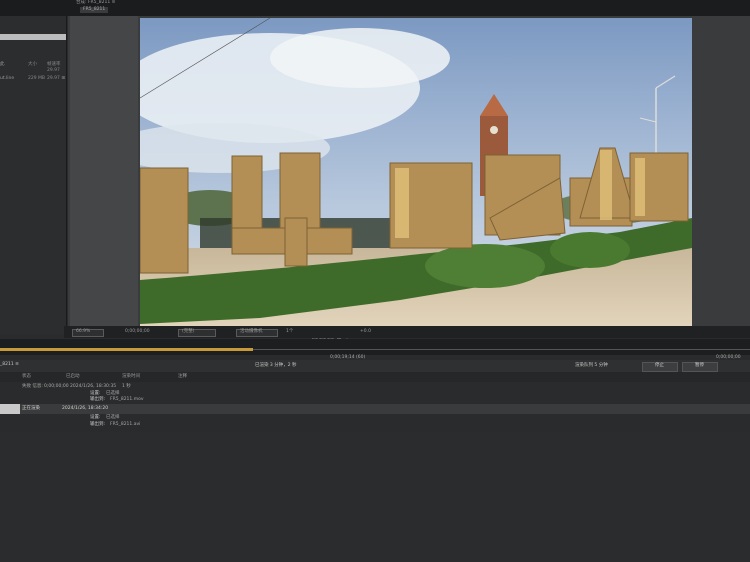 The width and height of the screenshot is (750, 562). I want to click on exposure-value: +0.0, so click(365, 332).